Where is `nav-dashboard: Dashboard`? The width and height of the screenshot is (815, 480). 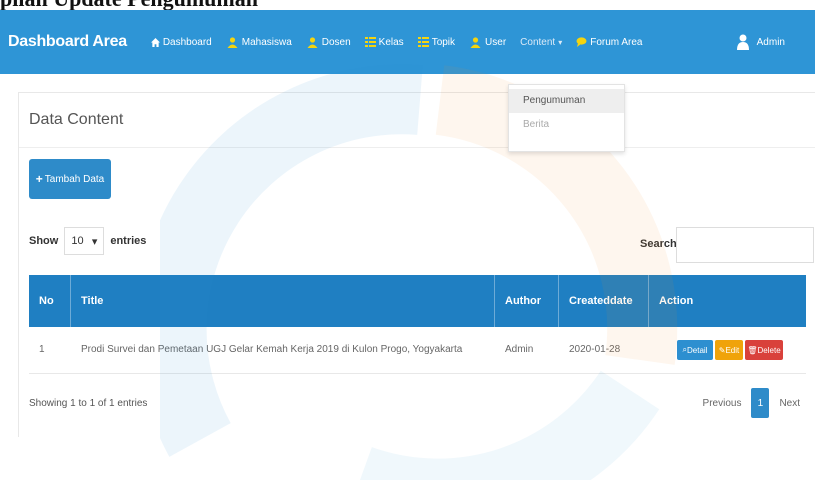 nav-dashboard: Dashboard is located at coordinates (181, 42).